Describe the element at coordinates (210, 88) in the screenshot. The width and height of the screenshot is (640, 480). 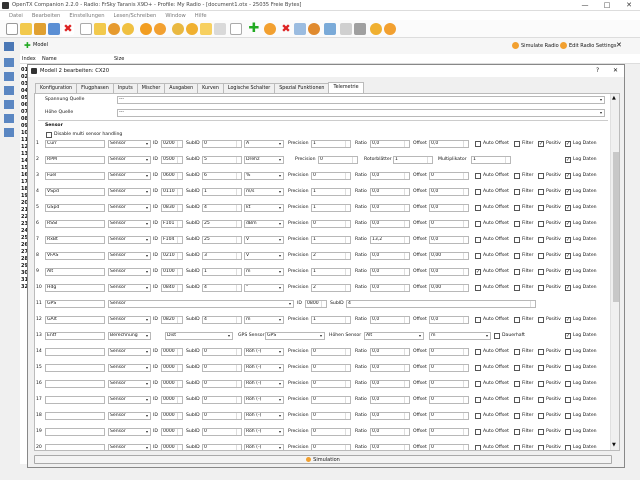
I see `tab-kurven: Kurven` at that location.